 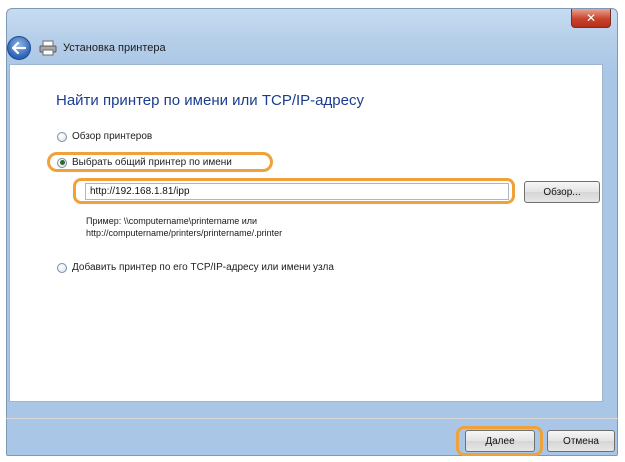 I want to click on radio-browse-printers: Обзор принтеров, so click(x=104, y=136).